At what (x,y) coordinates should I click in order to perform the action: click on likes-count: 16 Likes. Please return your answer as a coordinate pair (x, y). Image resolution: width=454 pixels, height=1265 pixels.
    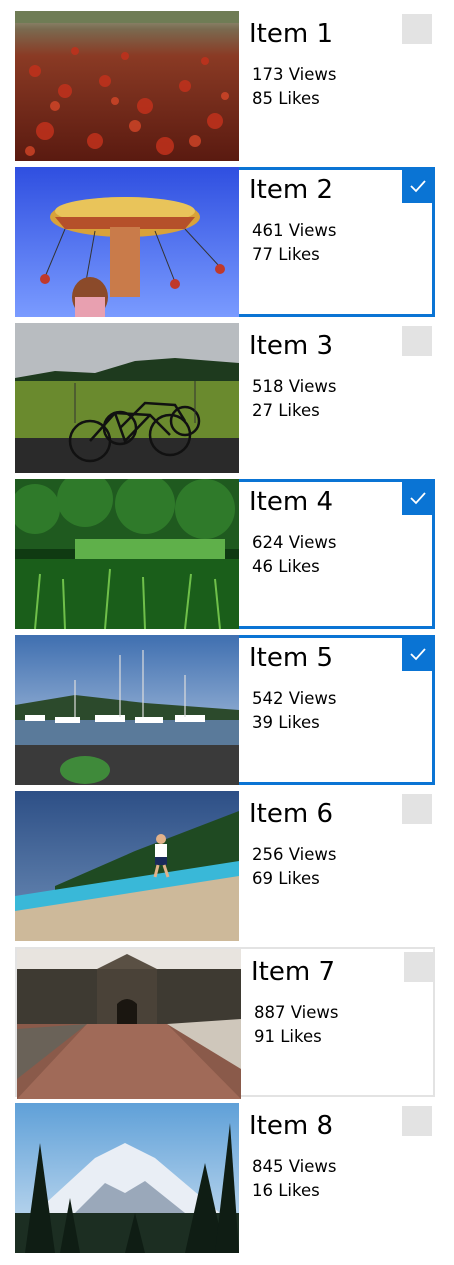
    Looking at the image, I should click on (286, 1190).